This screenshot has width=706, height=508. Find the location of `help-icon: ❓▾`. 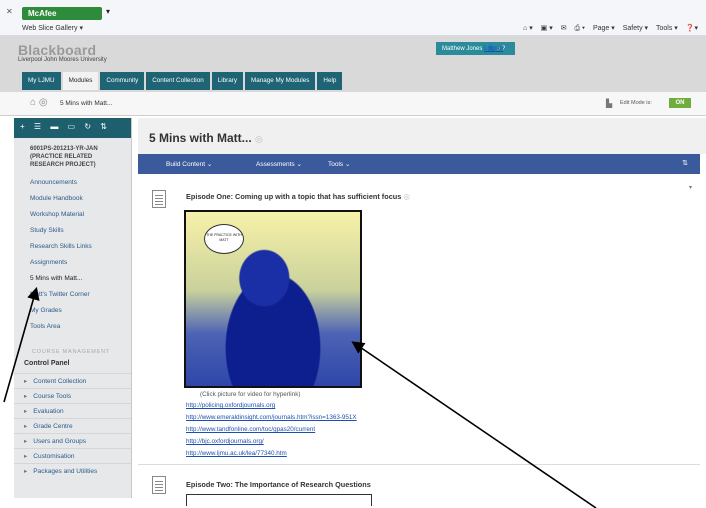

help-icon: ❓▾ is located at coordinates (692, 28).